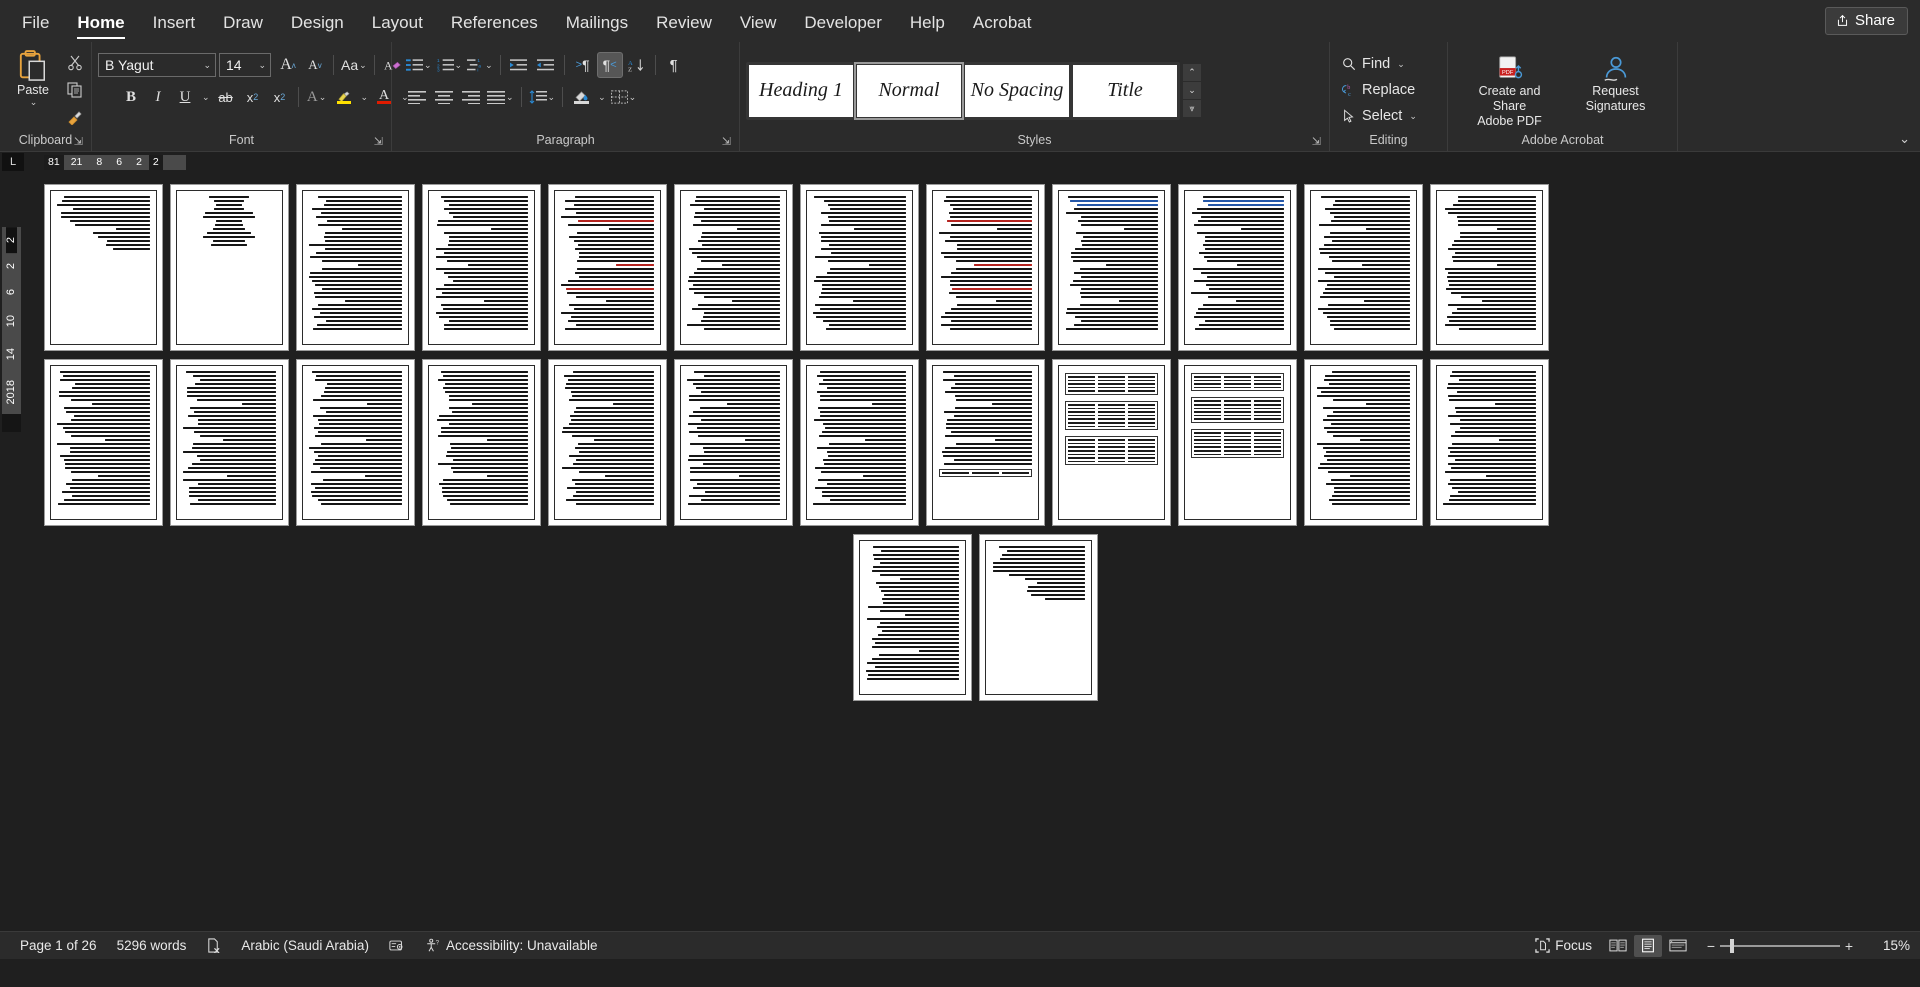  Describe the element at coordinates (245, 65) in the screenshot. I see `font-size-combobox: 14 ⌄` at that location.